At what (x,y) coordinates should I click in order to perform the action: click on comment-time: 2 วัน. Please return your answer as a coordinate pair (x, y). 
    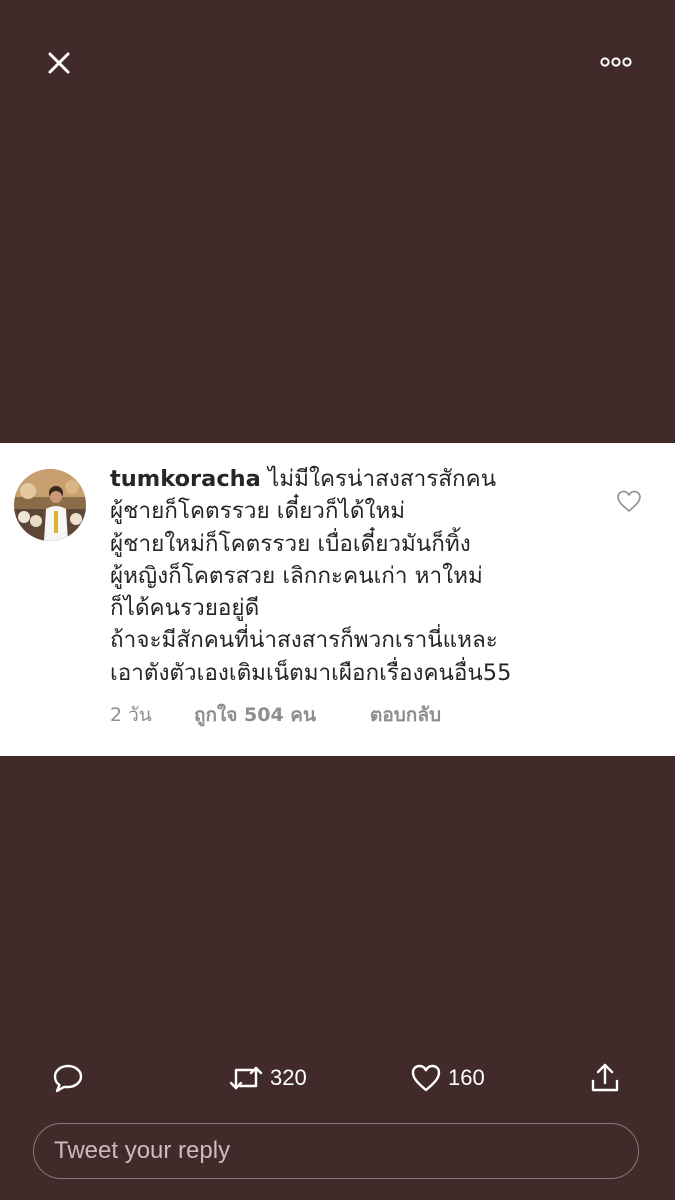
    Looking at the image, I should click on (131, 715).